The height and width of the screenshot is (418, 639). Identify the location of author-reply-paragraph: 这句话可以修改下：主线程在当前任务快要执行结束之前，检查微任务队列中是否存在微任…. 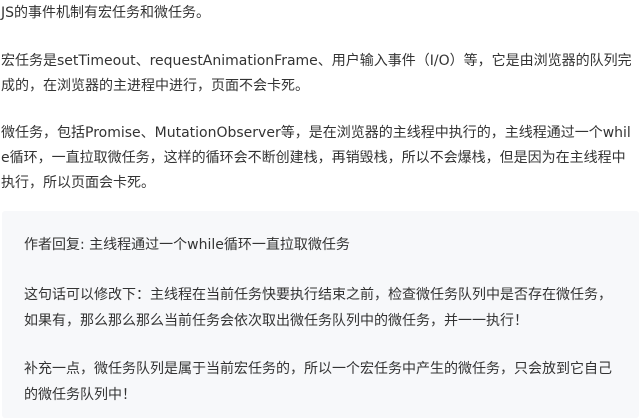
(318, 308).